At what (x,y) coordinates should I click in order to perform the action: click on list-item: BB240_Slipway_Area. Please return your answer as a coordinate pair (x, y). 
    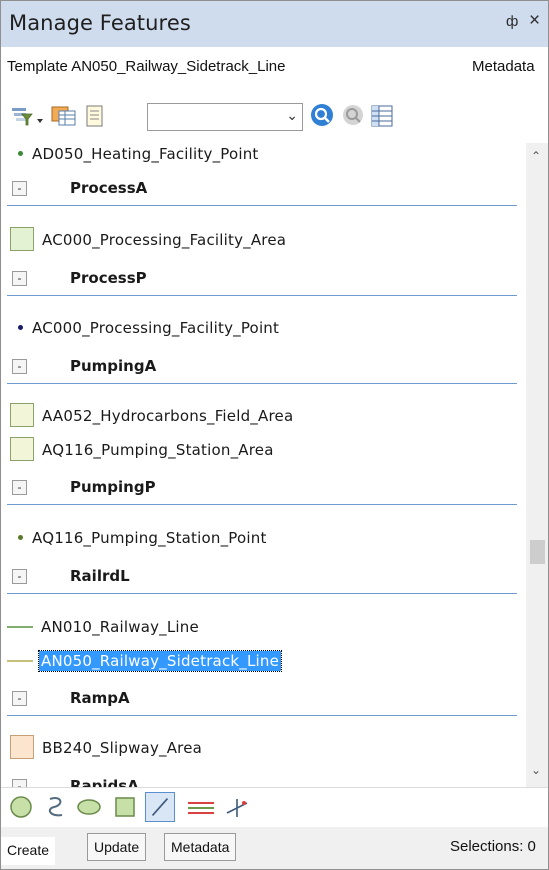
    Looking at the image, I should click on (263, 748).